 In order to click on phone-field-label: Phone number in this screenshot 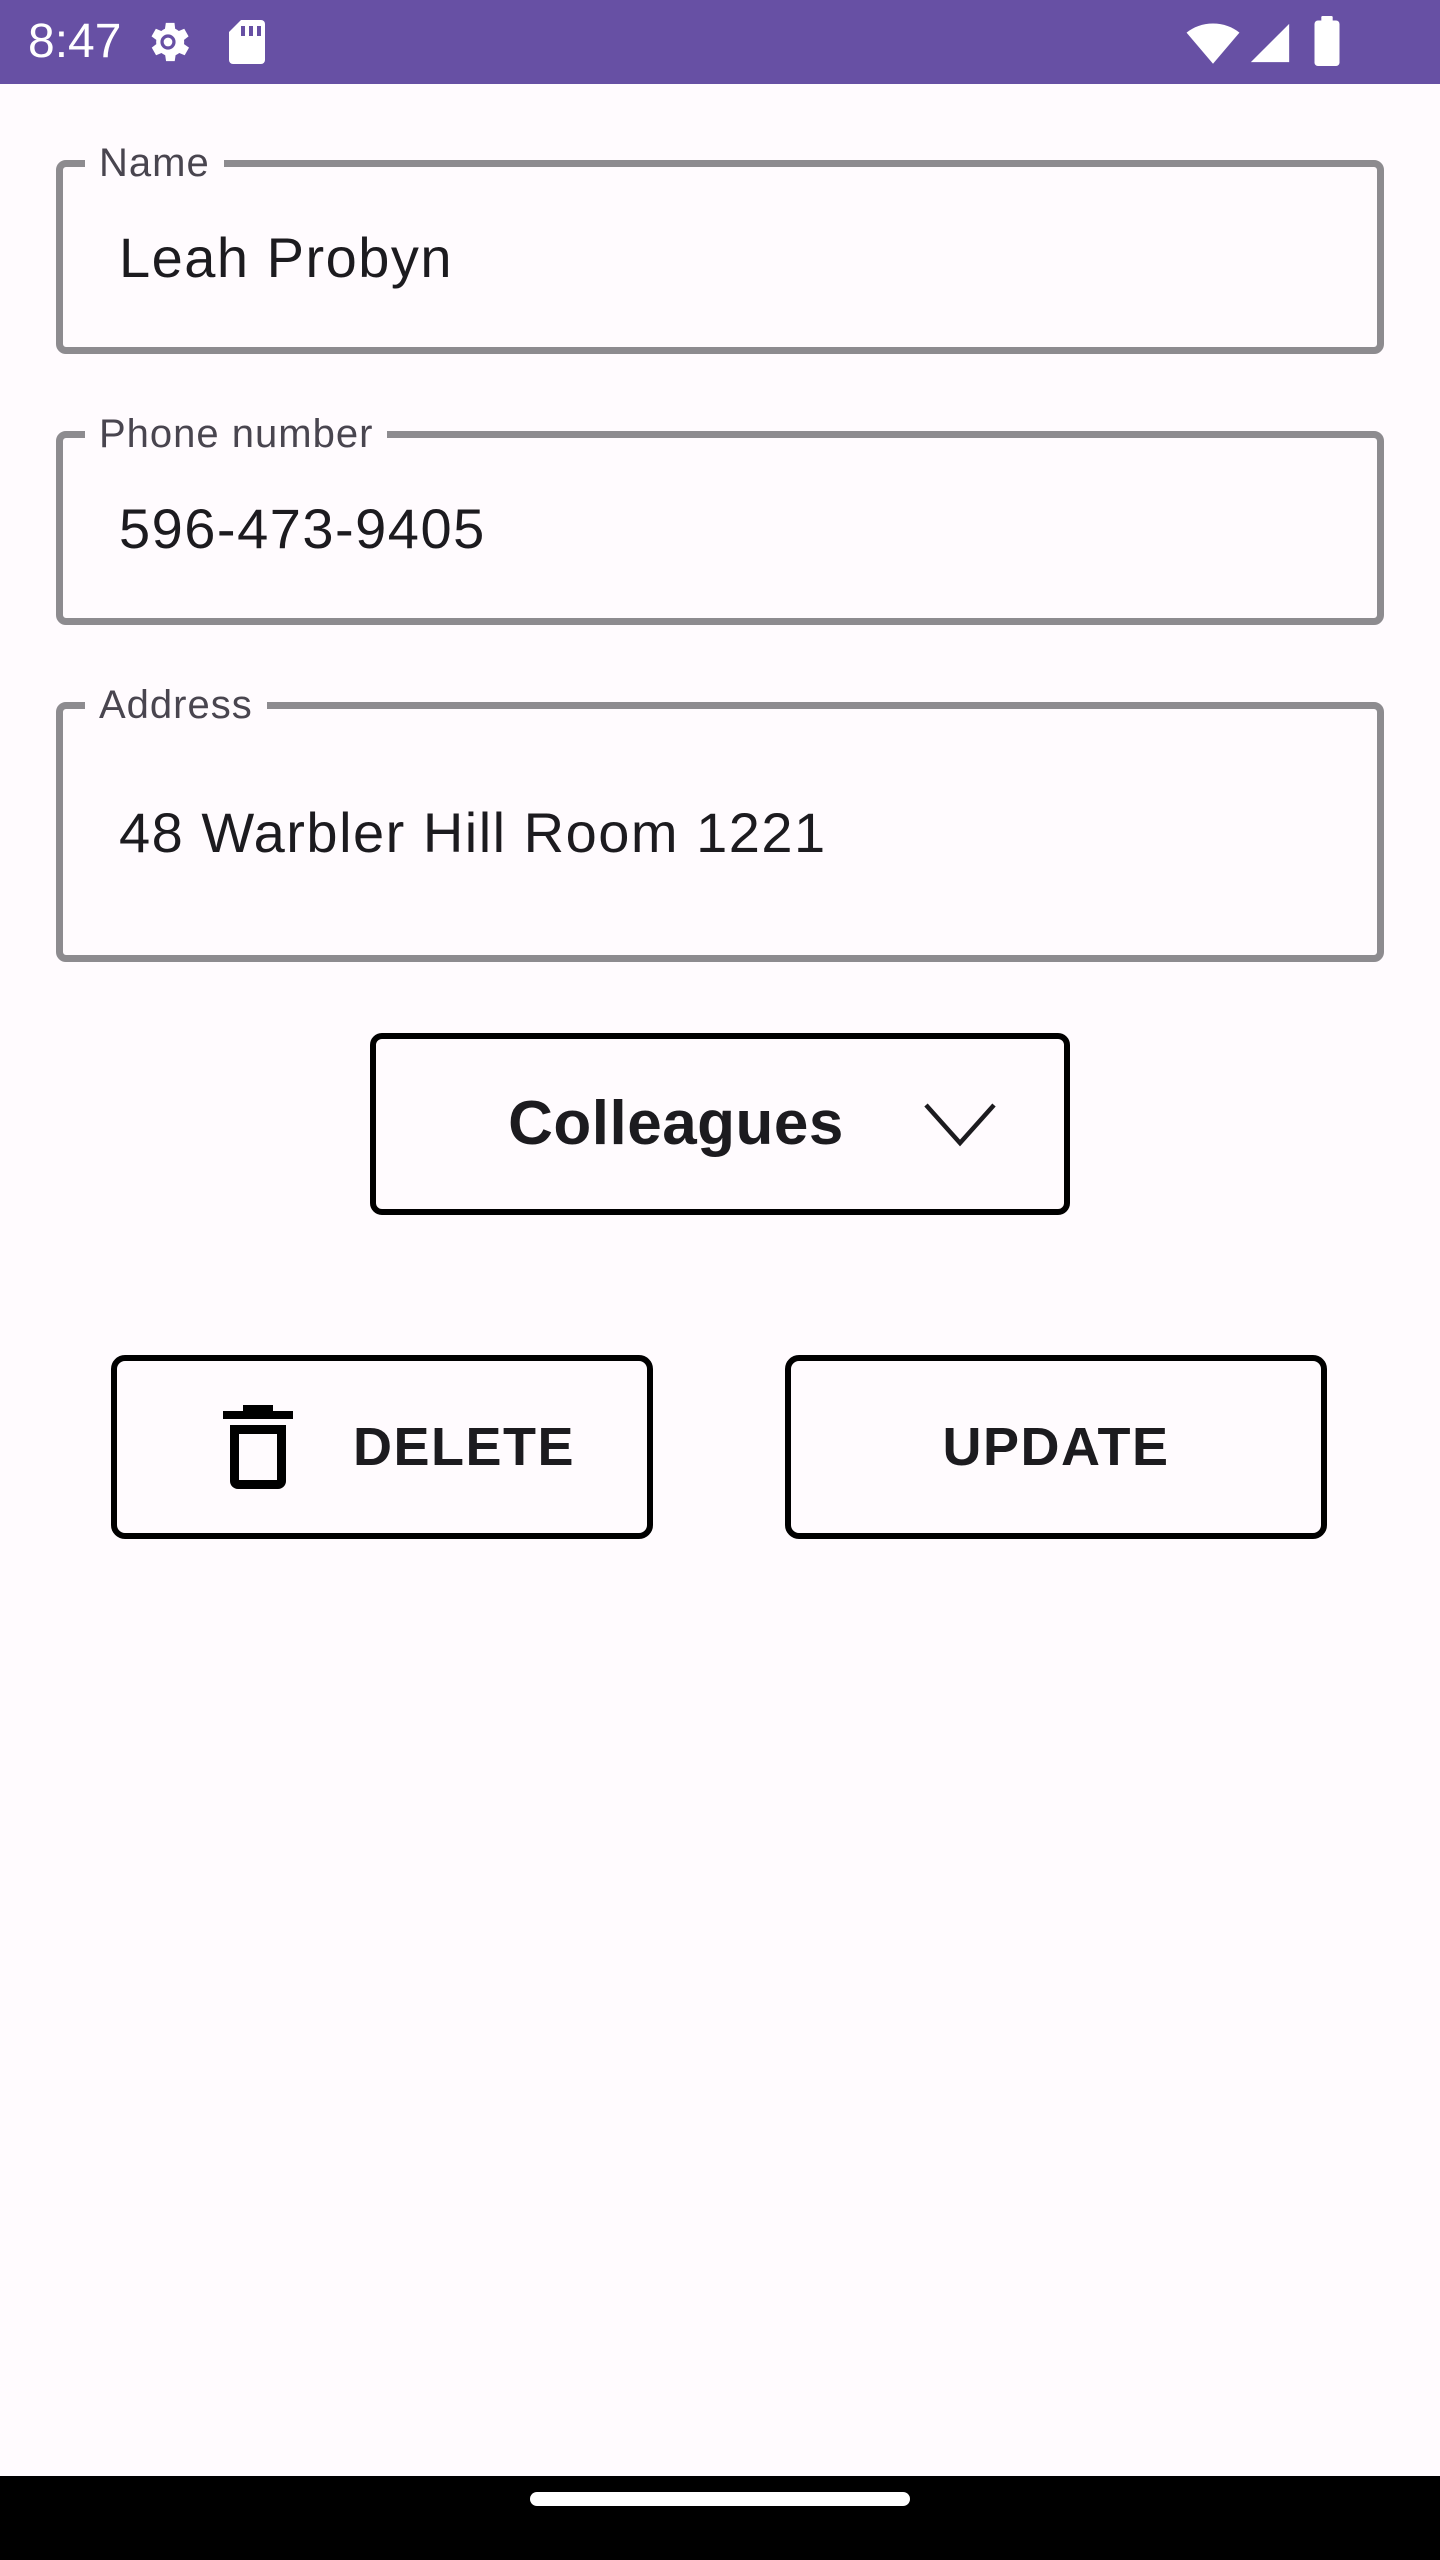, I will do `click(236, 434)`.